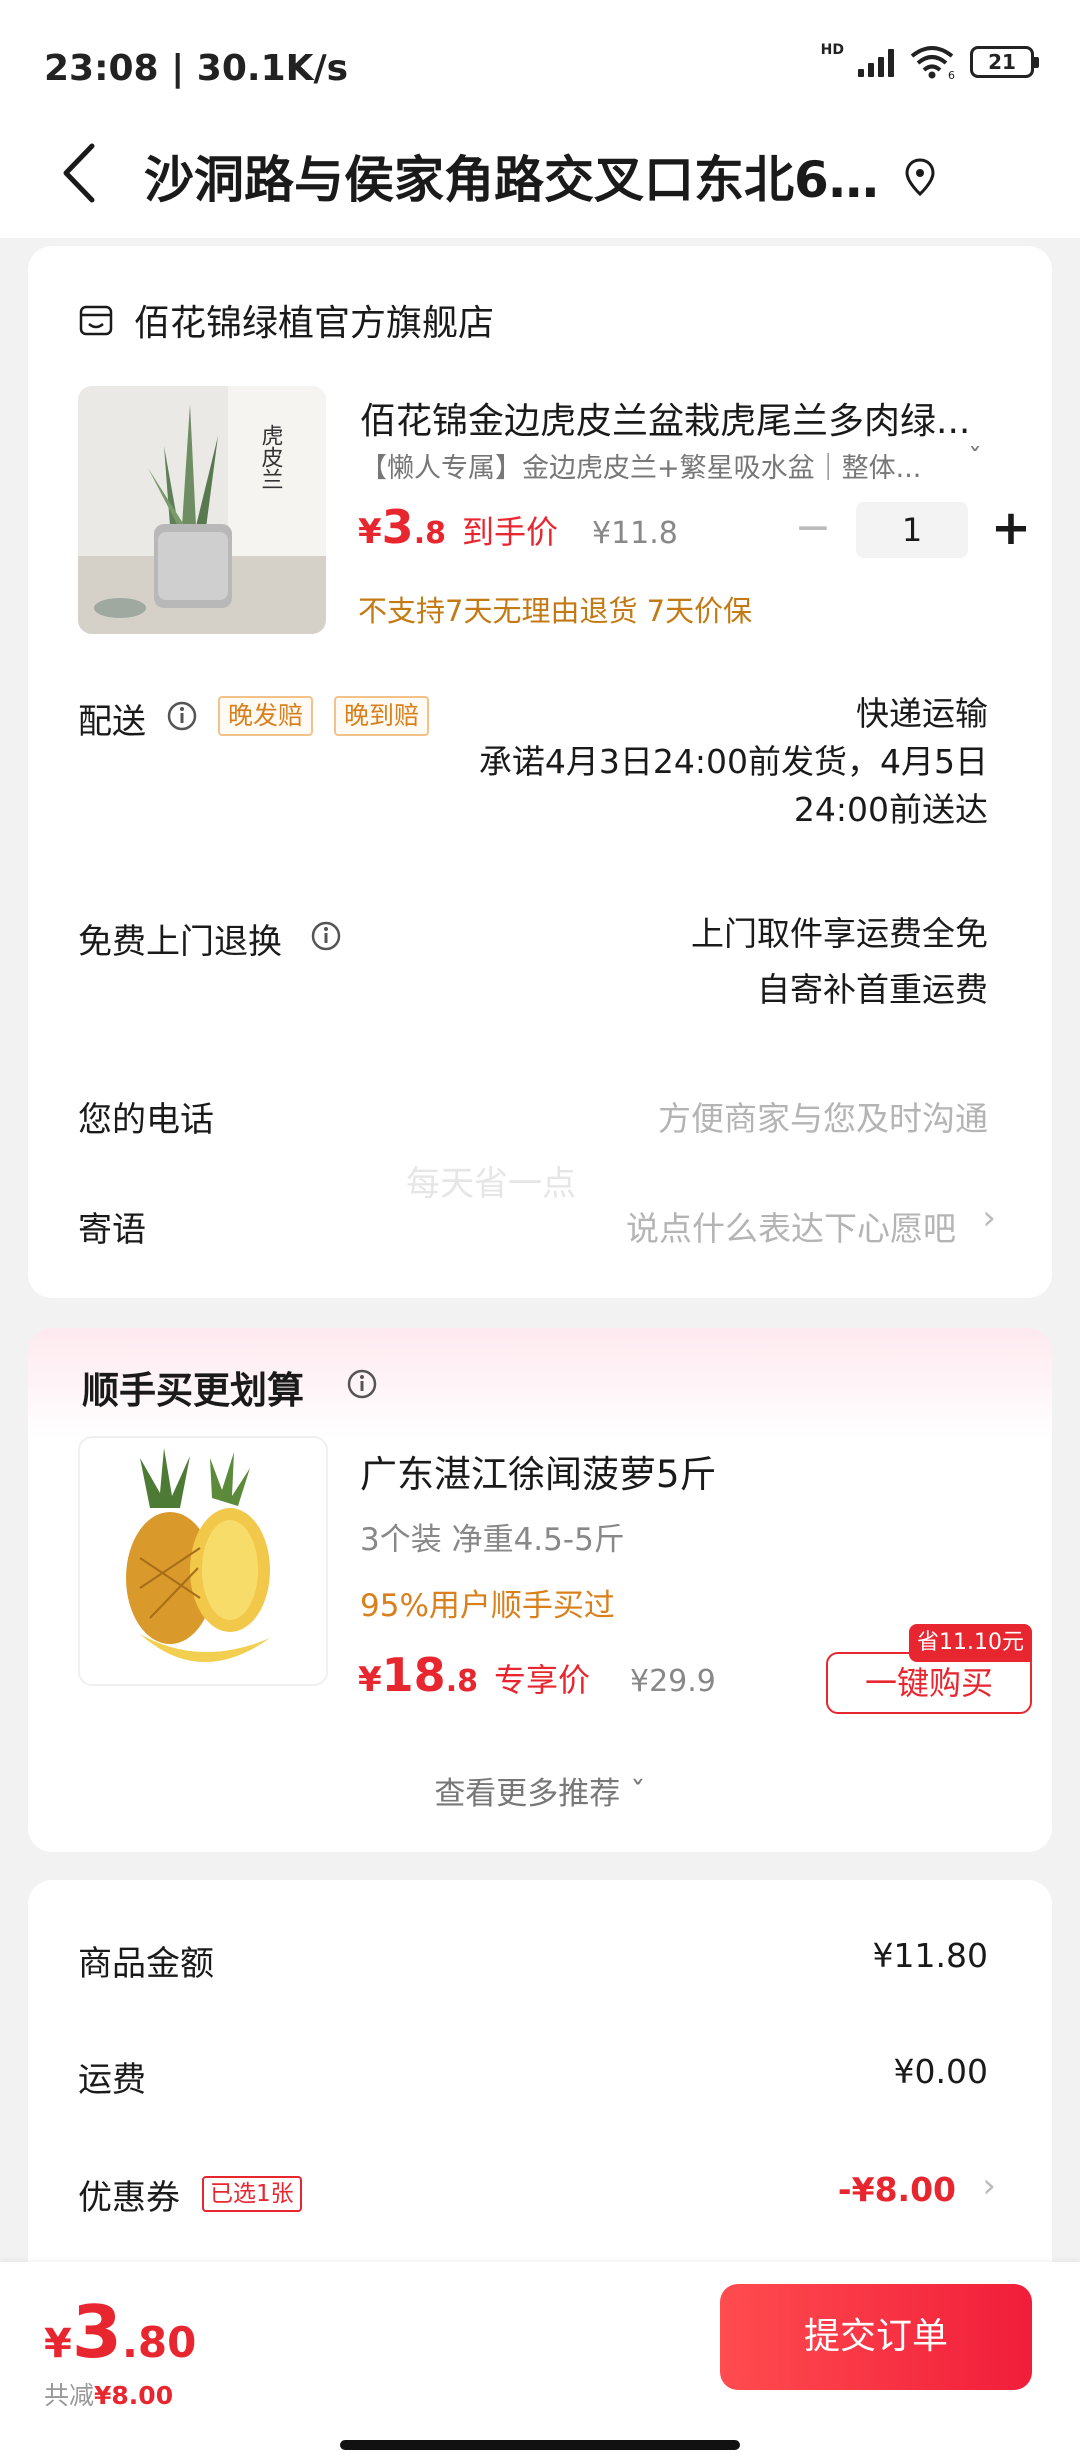  I want to click on quantity-stepper: − 1 +, so click(912, 530).